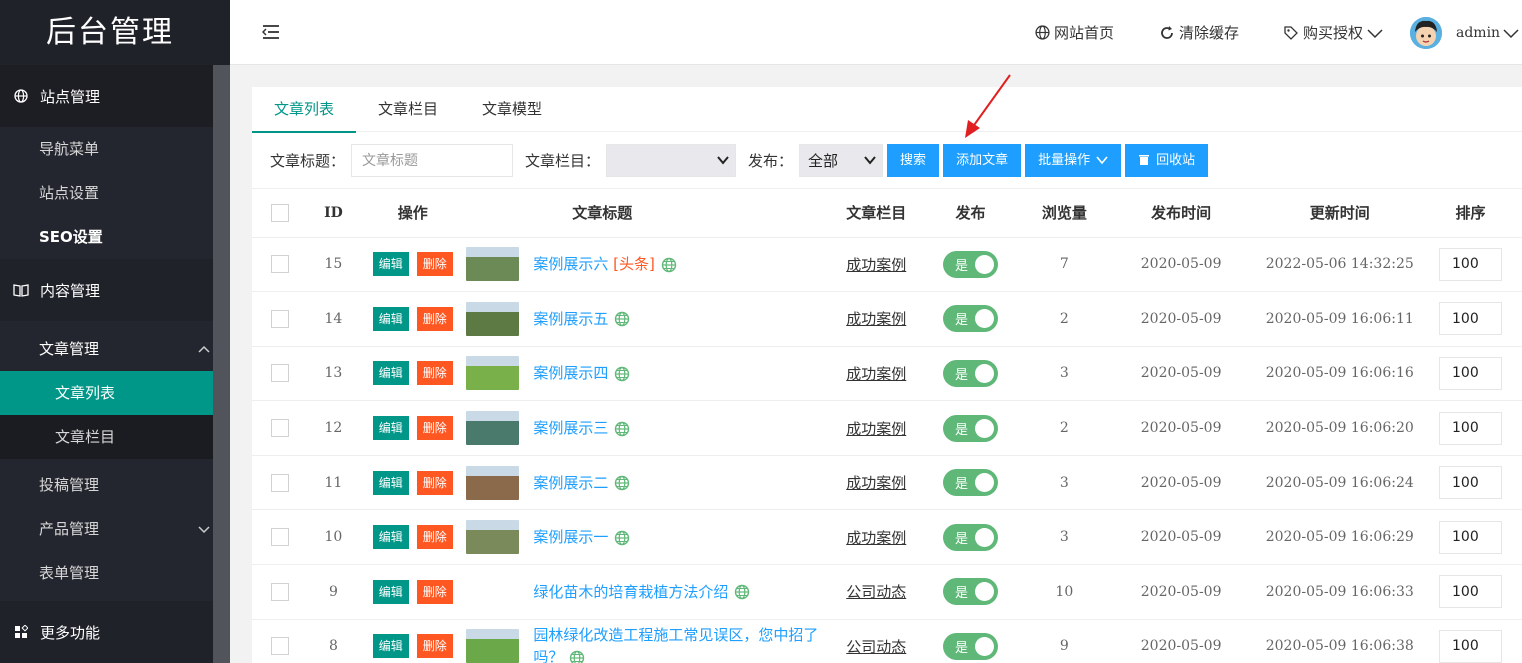  What do you see at coordinates (581, 373) in the screenshot?
I see `article-title-link: 案例展示四` at bounding box center [581, 373].